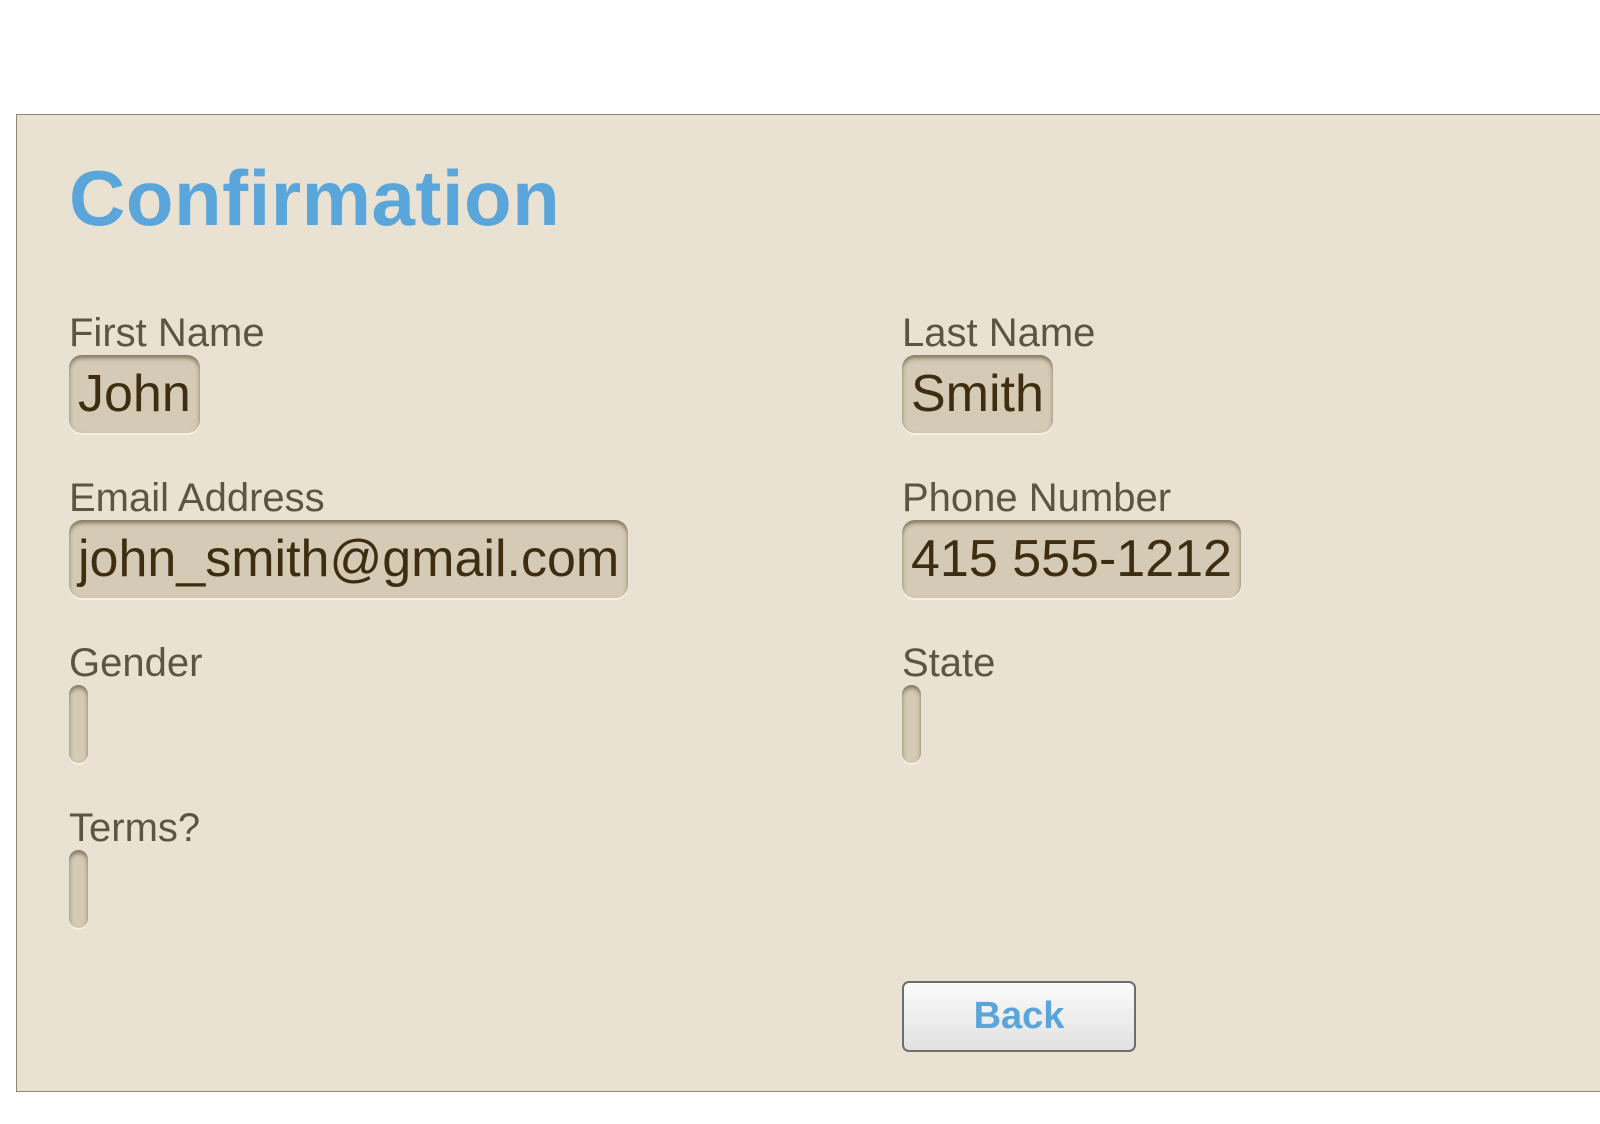 The height and width of the screenshot is (1124, 1600). What do you see at coordinates (136, 663) in the screenshot?
I see `gender-label: Gender` at bounding box center [136, 663].